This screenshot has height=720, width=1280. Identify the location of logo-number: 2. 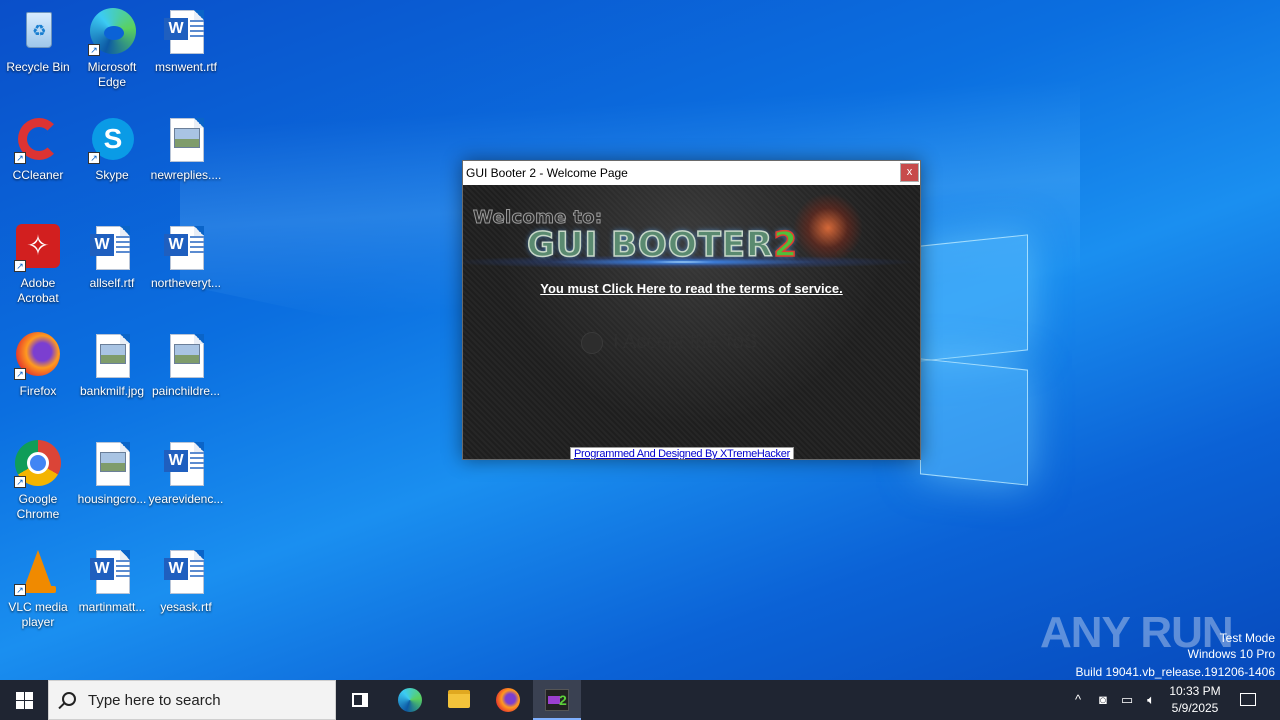
(785, 245).